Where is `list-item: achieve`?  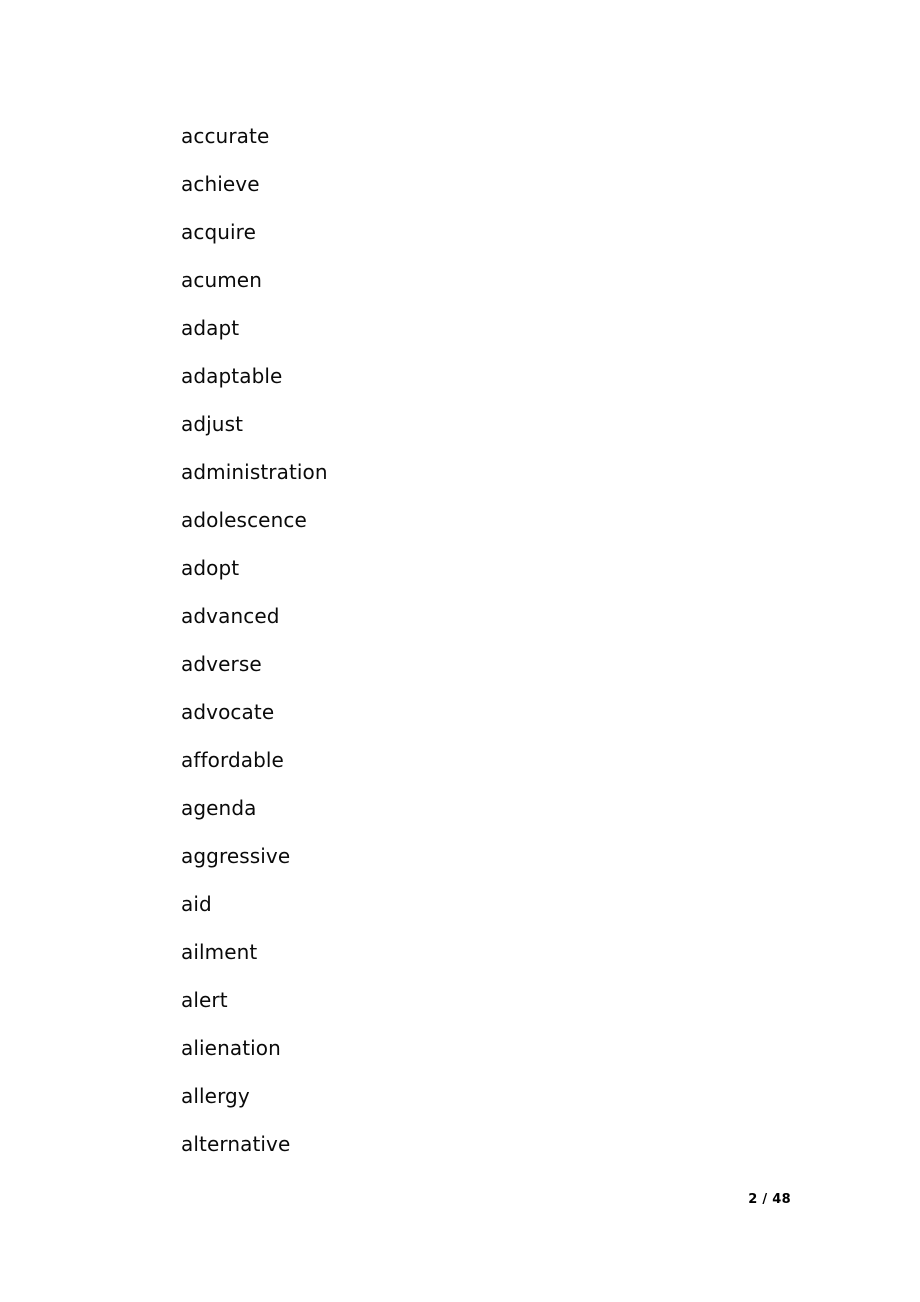 list-item: achieve is located at coordinates (220, 184).